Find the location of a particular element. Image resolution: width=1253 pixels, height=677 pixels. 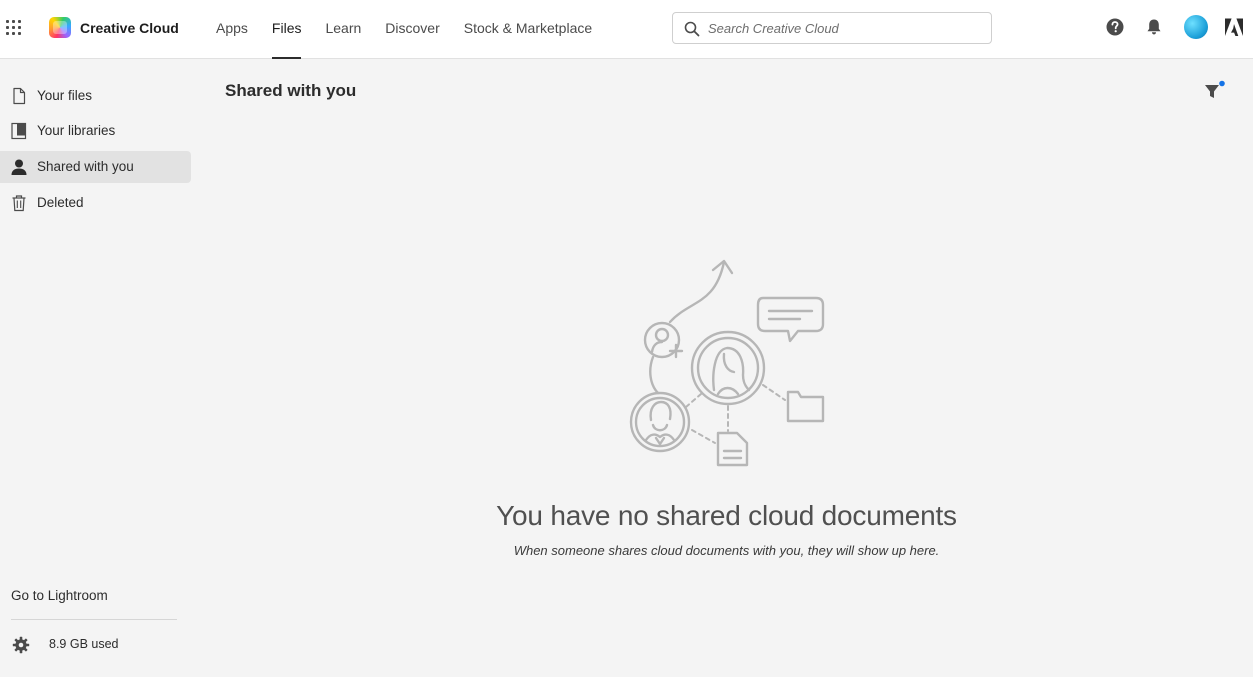

search-input is located at coordinates (843, 28).